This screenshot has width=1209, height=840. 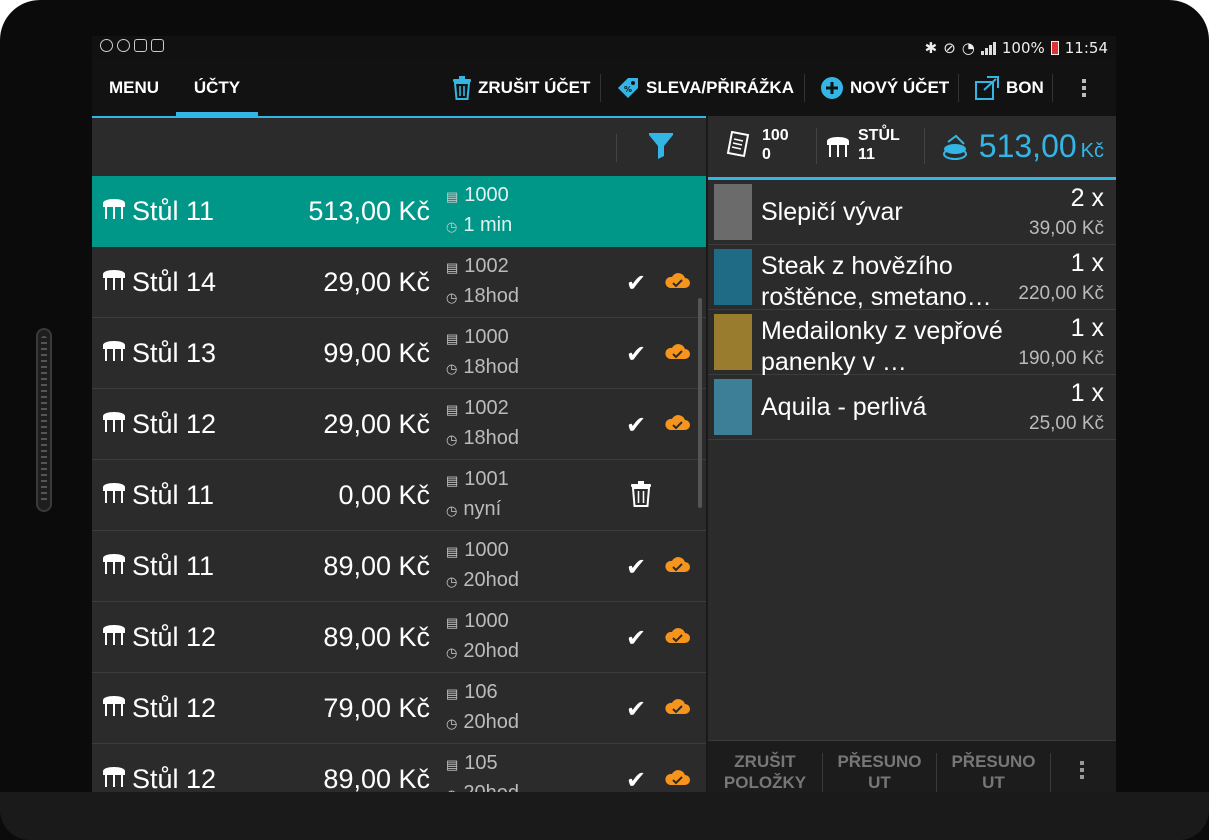 I want to click on wifi-icon: ◔, so click(x=968, y=48).